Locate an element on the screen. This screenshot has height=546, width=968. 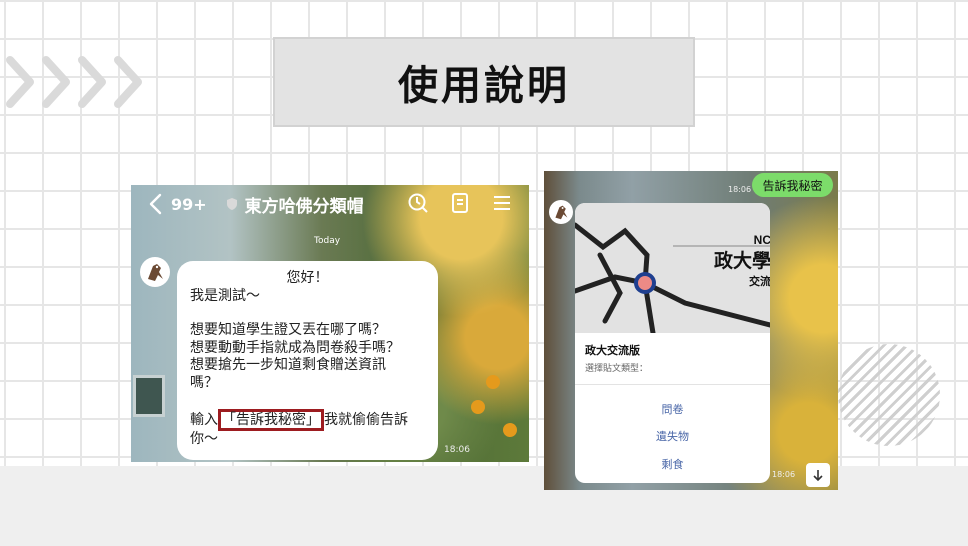
divider is located at coordinates (672, 384).